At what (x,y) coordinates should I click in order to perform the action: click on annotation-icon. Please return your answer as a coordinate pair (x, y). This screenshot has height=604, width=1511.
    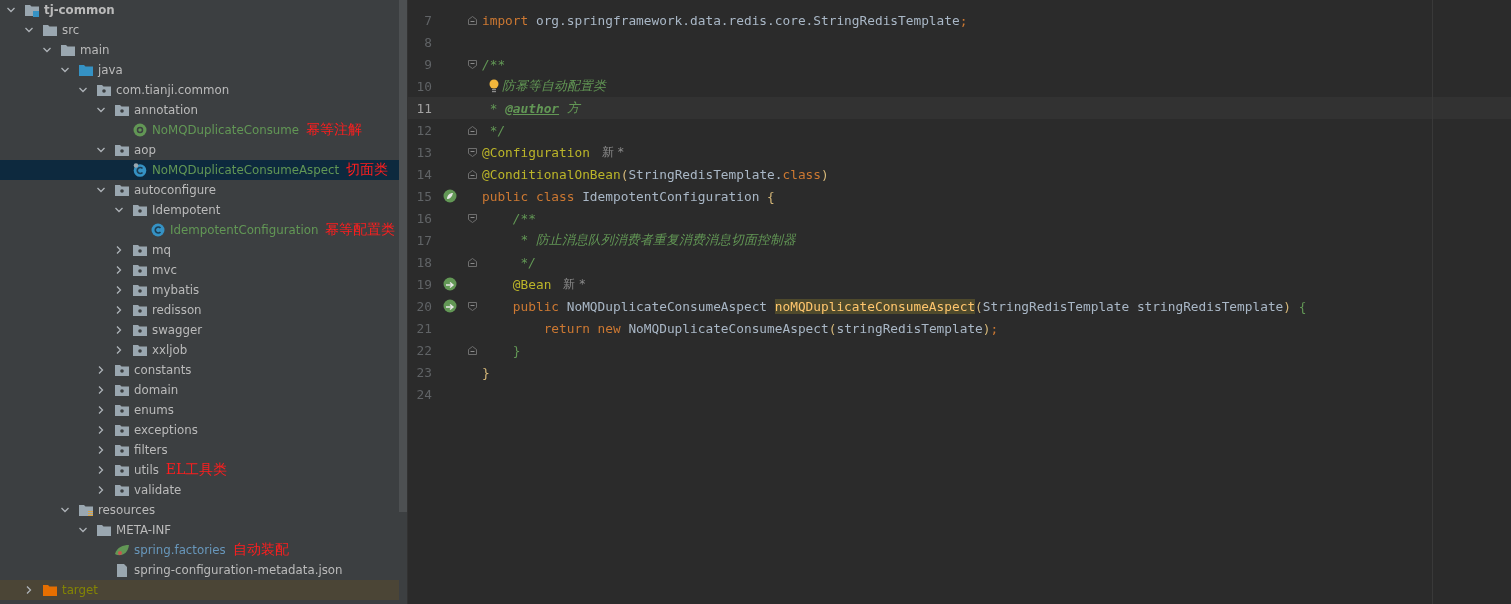
    Looking at the image, I should click on (140, 130).